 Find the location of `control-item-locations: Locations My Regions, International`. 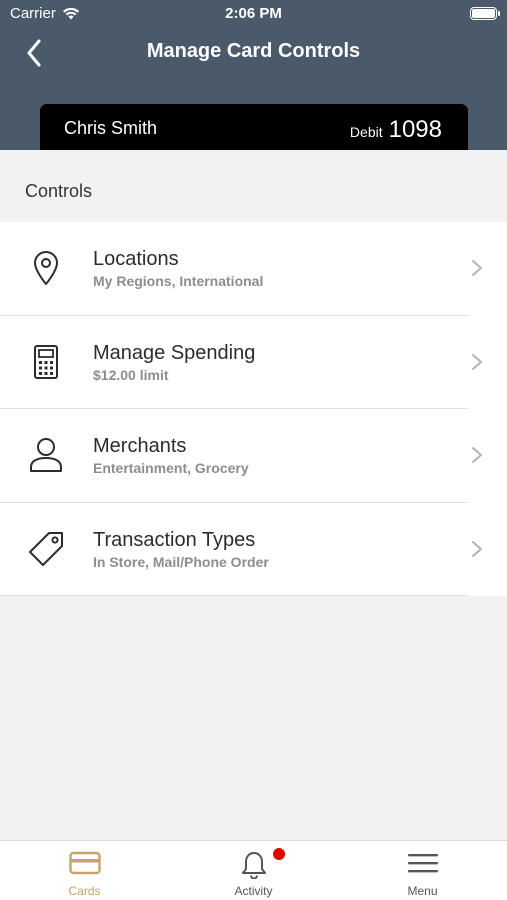

control-item-locations: Locations My Regions, International is located at coordinates (253, 269).